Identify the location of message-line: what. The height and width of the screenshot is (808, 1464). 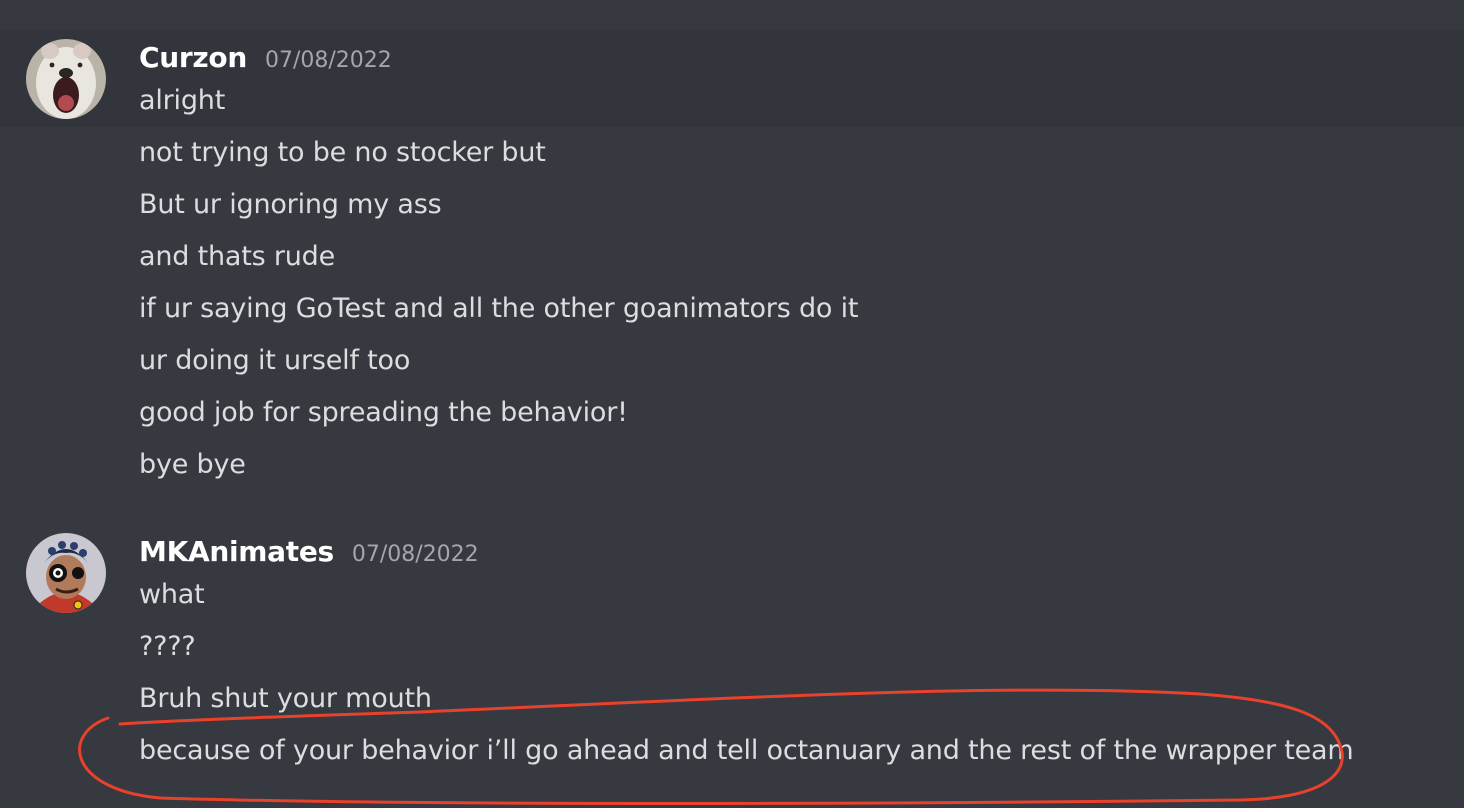
(172, 594).